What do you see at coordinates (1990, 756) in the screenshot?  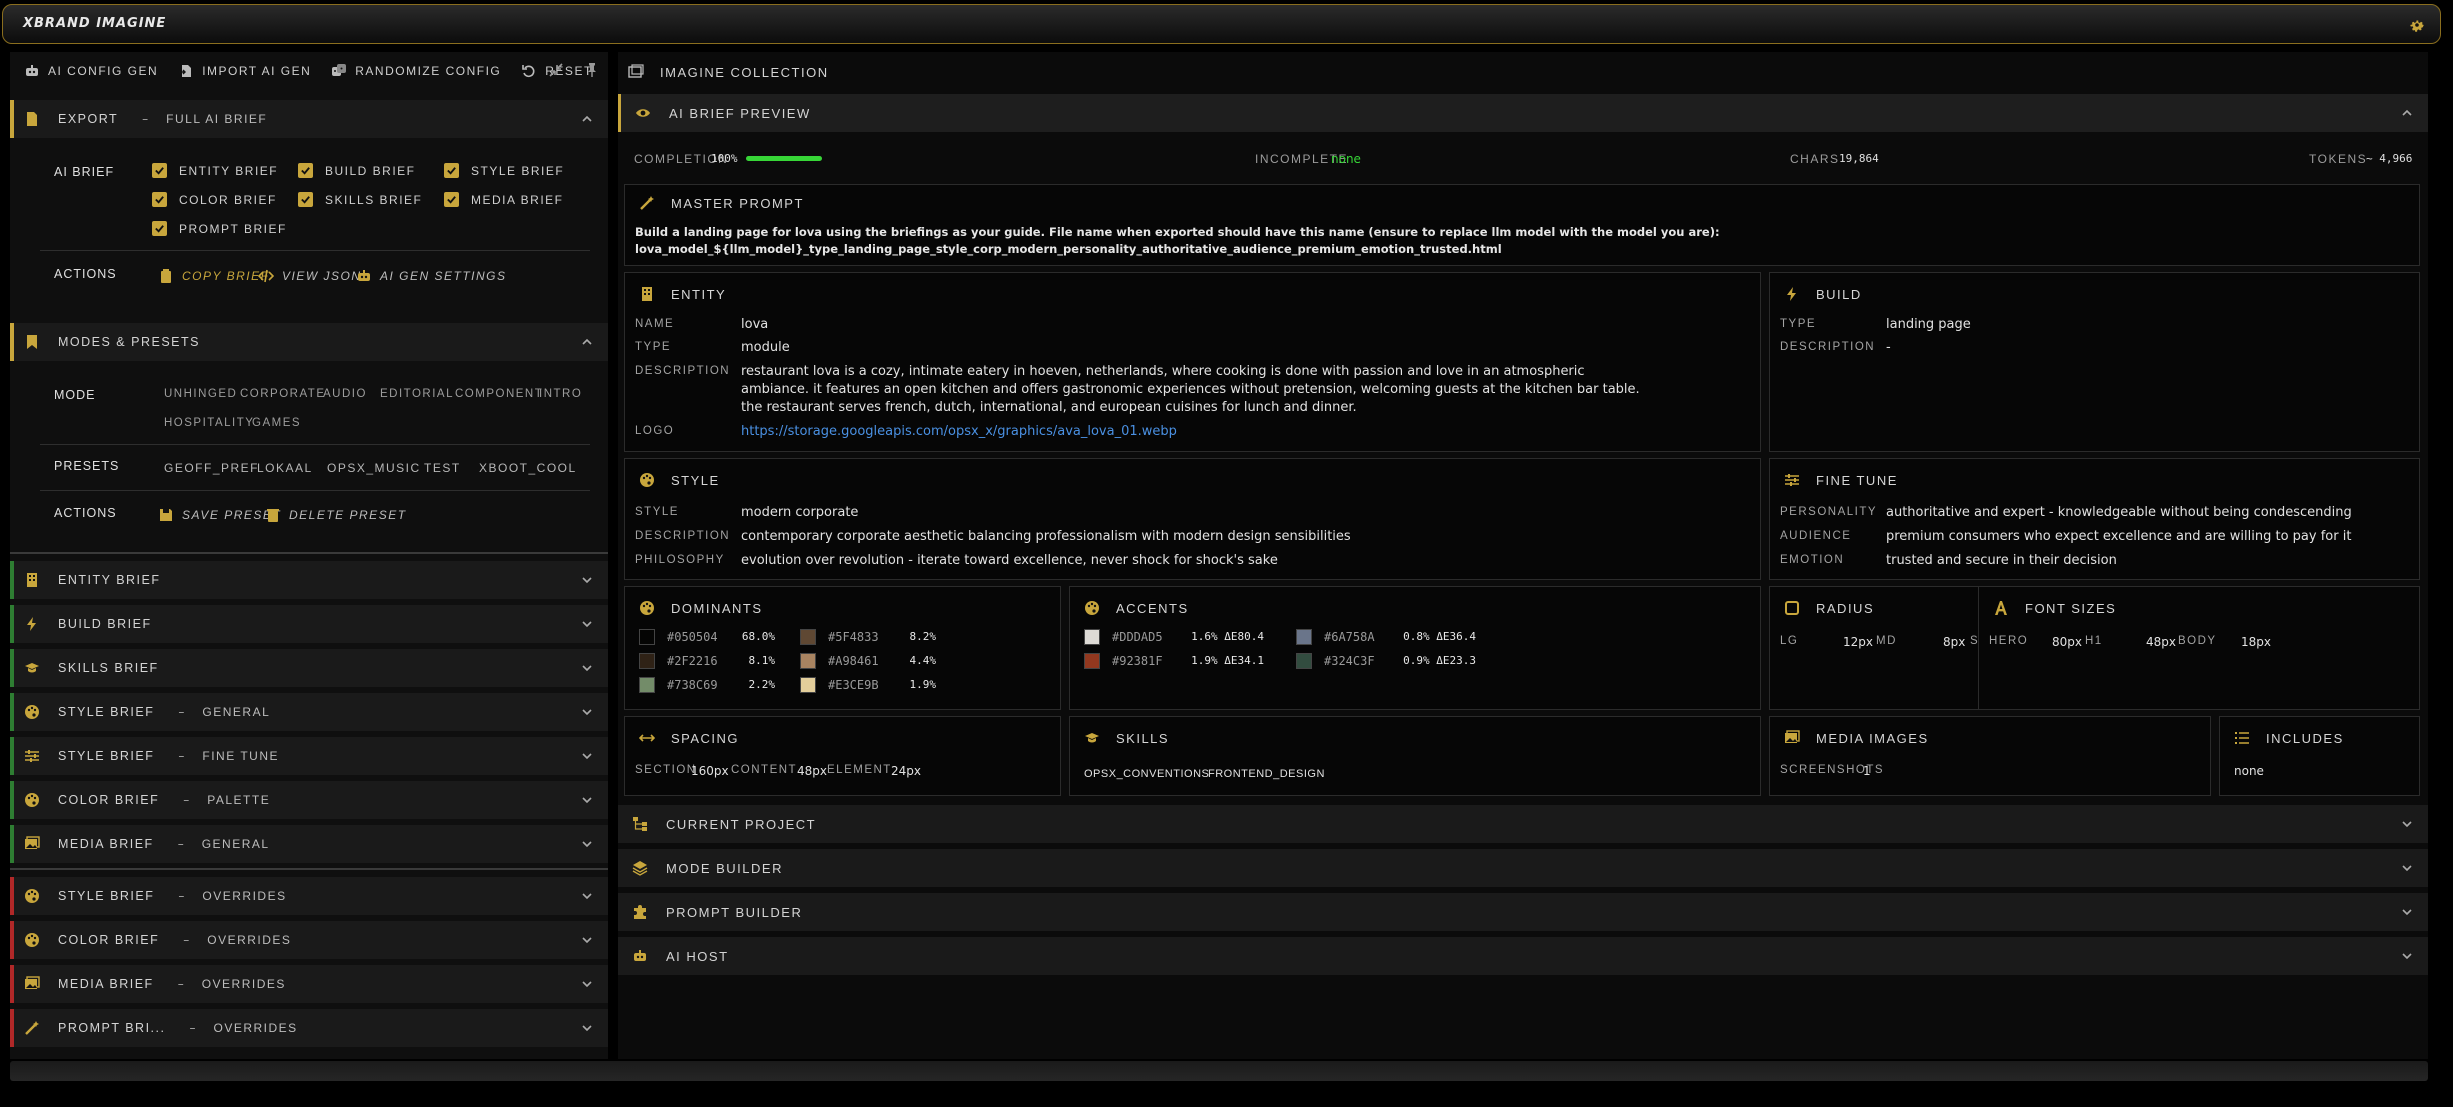 I see `media-images-card: MEDIA IMAGES SCREENSHOTS 1` at bounding box center [1990, 756].